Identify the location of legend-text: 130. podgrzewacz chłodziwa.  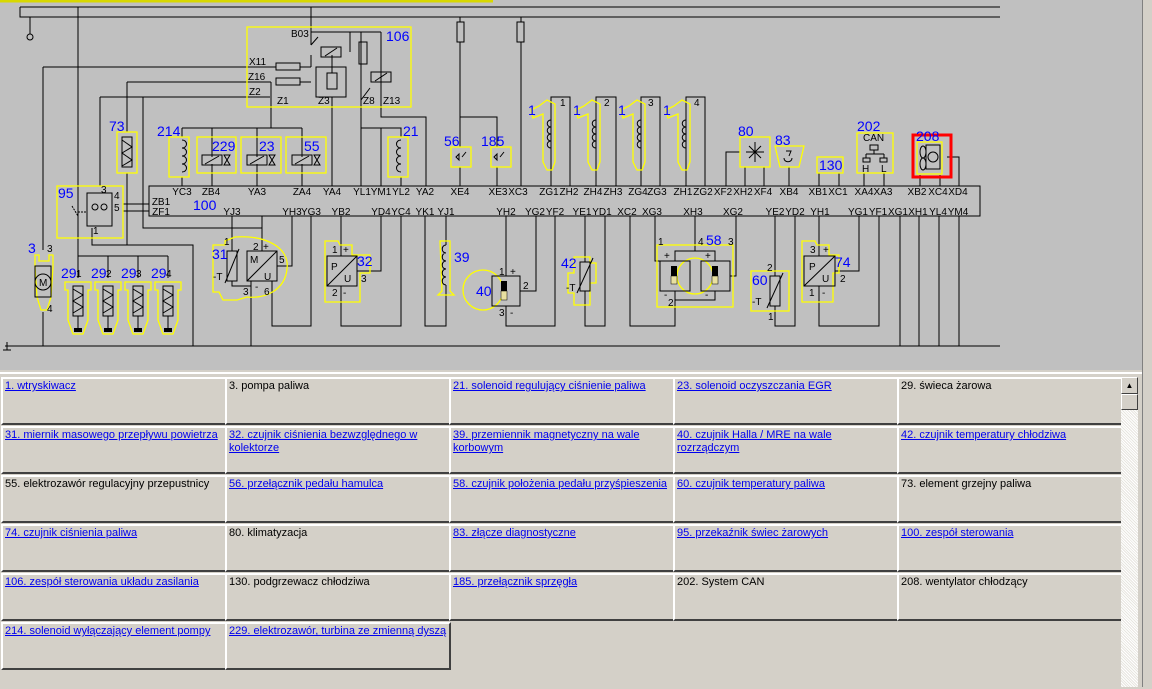
(299, 582).